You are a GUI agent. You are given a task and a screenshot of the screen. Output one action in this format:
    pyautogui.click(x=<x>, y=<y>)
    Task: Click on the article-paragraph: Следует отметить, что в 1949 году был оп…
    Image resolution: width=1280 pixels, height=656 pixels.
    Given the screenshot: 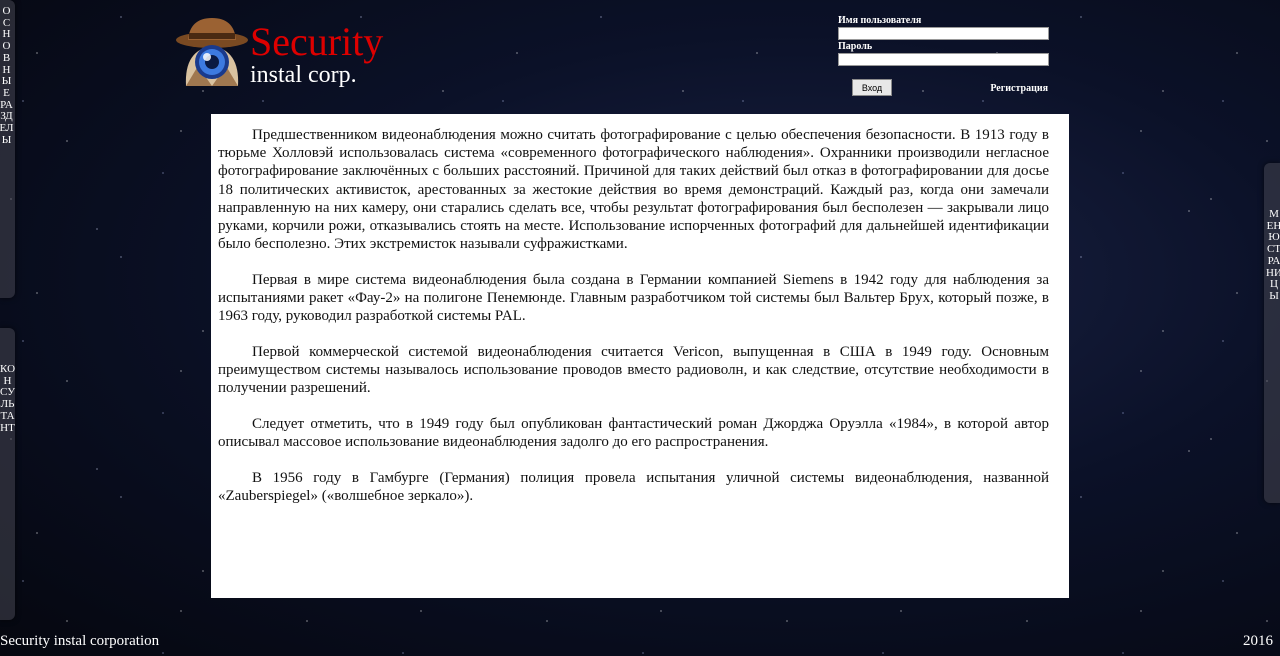 What is the action you would take?
    pyautogui.click(x=633, y=433)
    